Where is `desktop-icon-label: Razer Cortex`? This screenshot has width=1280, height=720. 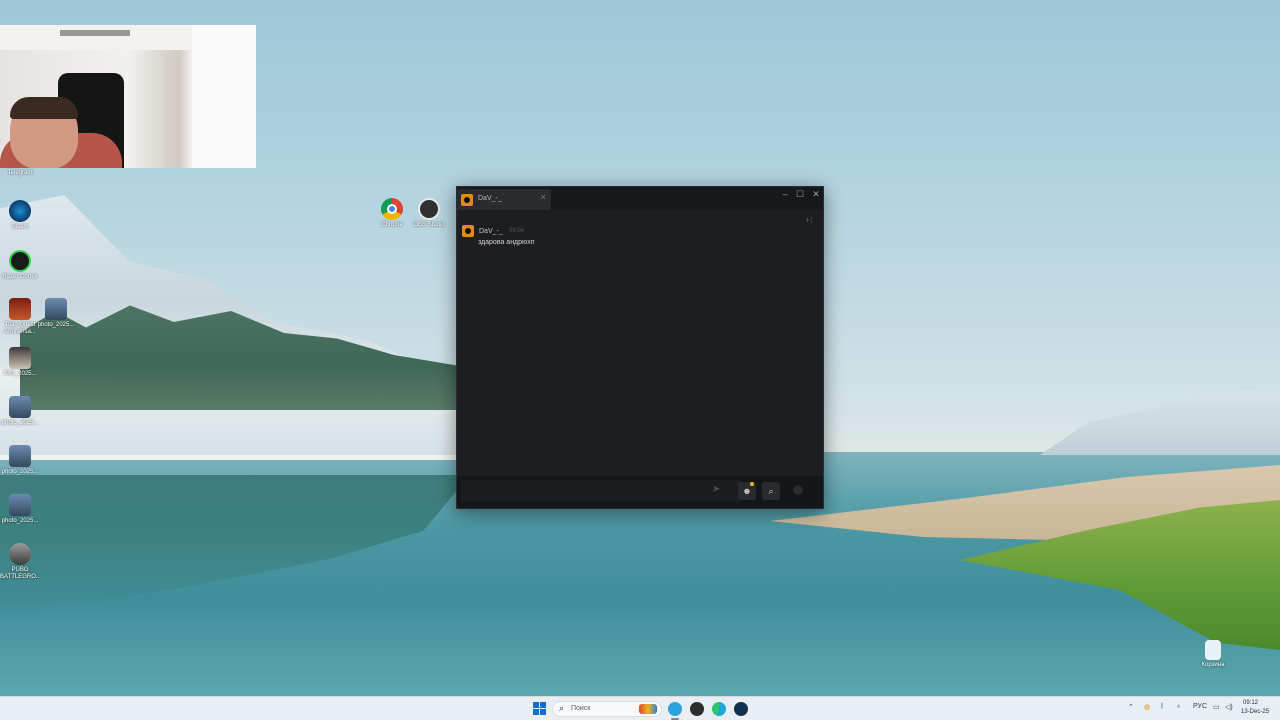 desktop-icon-label: Razer Cortex is located at coordinates (20, 277).